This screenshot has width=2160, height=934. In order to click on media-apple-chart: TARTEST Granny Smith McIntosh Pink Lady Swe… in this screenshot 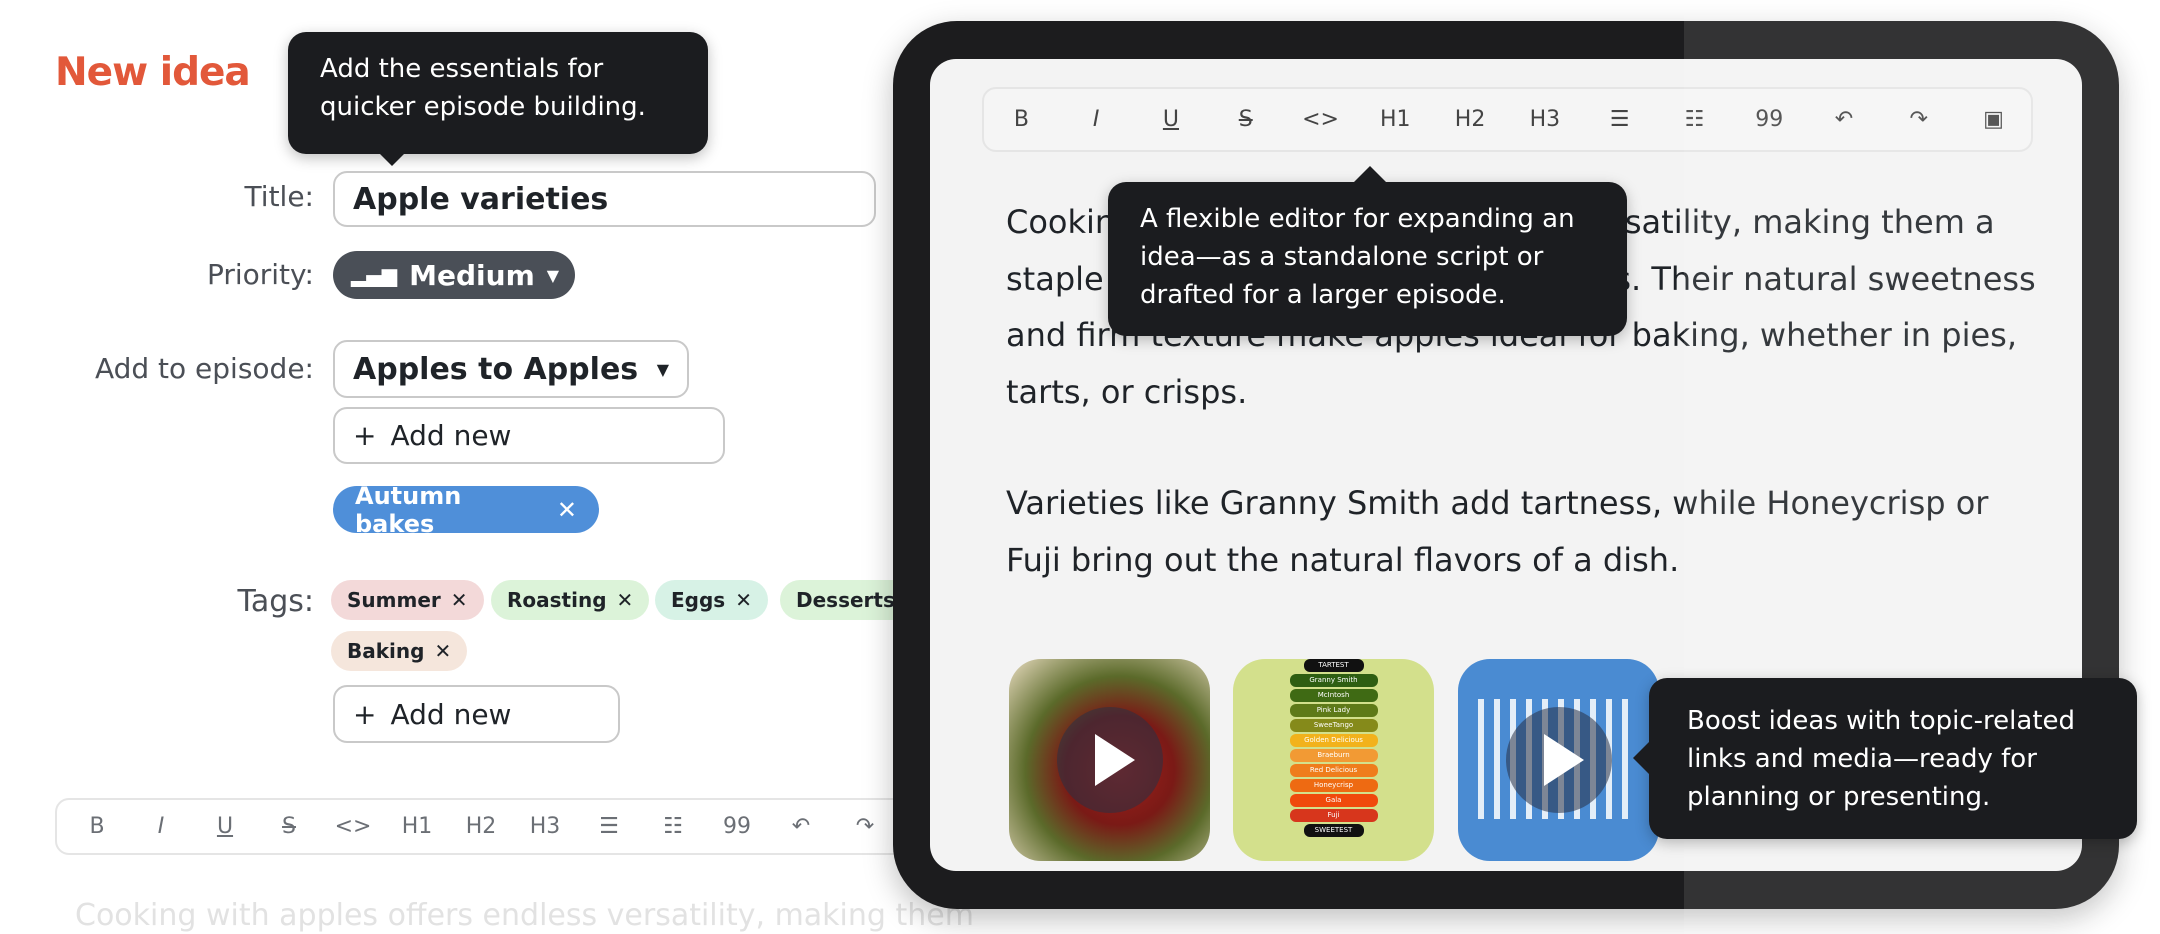, I will do `click(1333, 760)`.